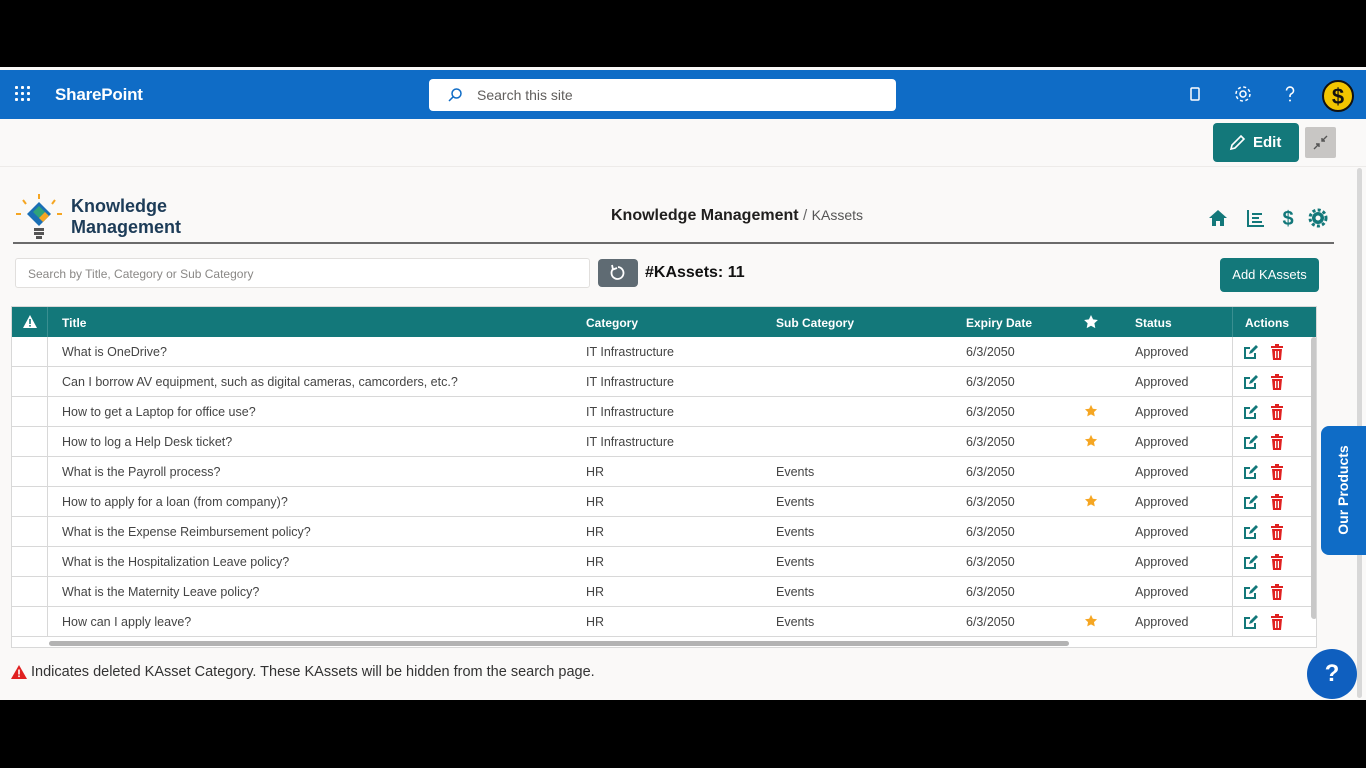 This screenshot has width=1366, height=768. I want to click on column-header-category: Category, so click(612, 323).